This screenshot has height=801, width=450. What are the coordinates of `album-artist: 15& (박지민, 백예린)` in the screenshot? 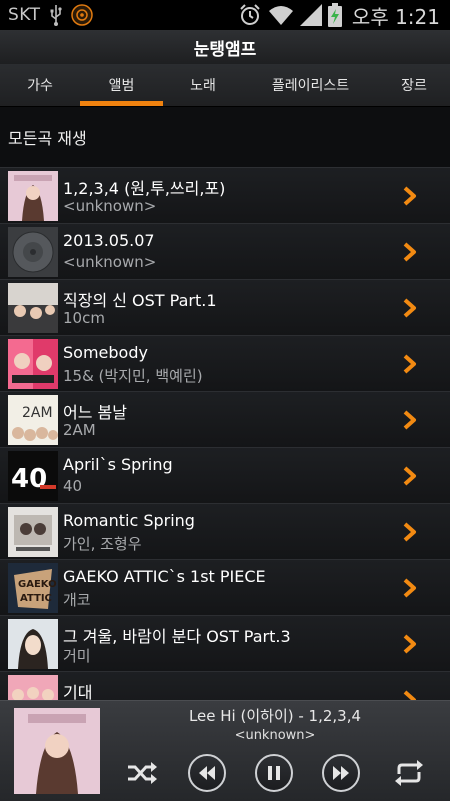 It's located at (133, 376).